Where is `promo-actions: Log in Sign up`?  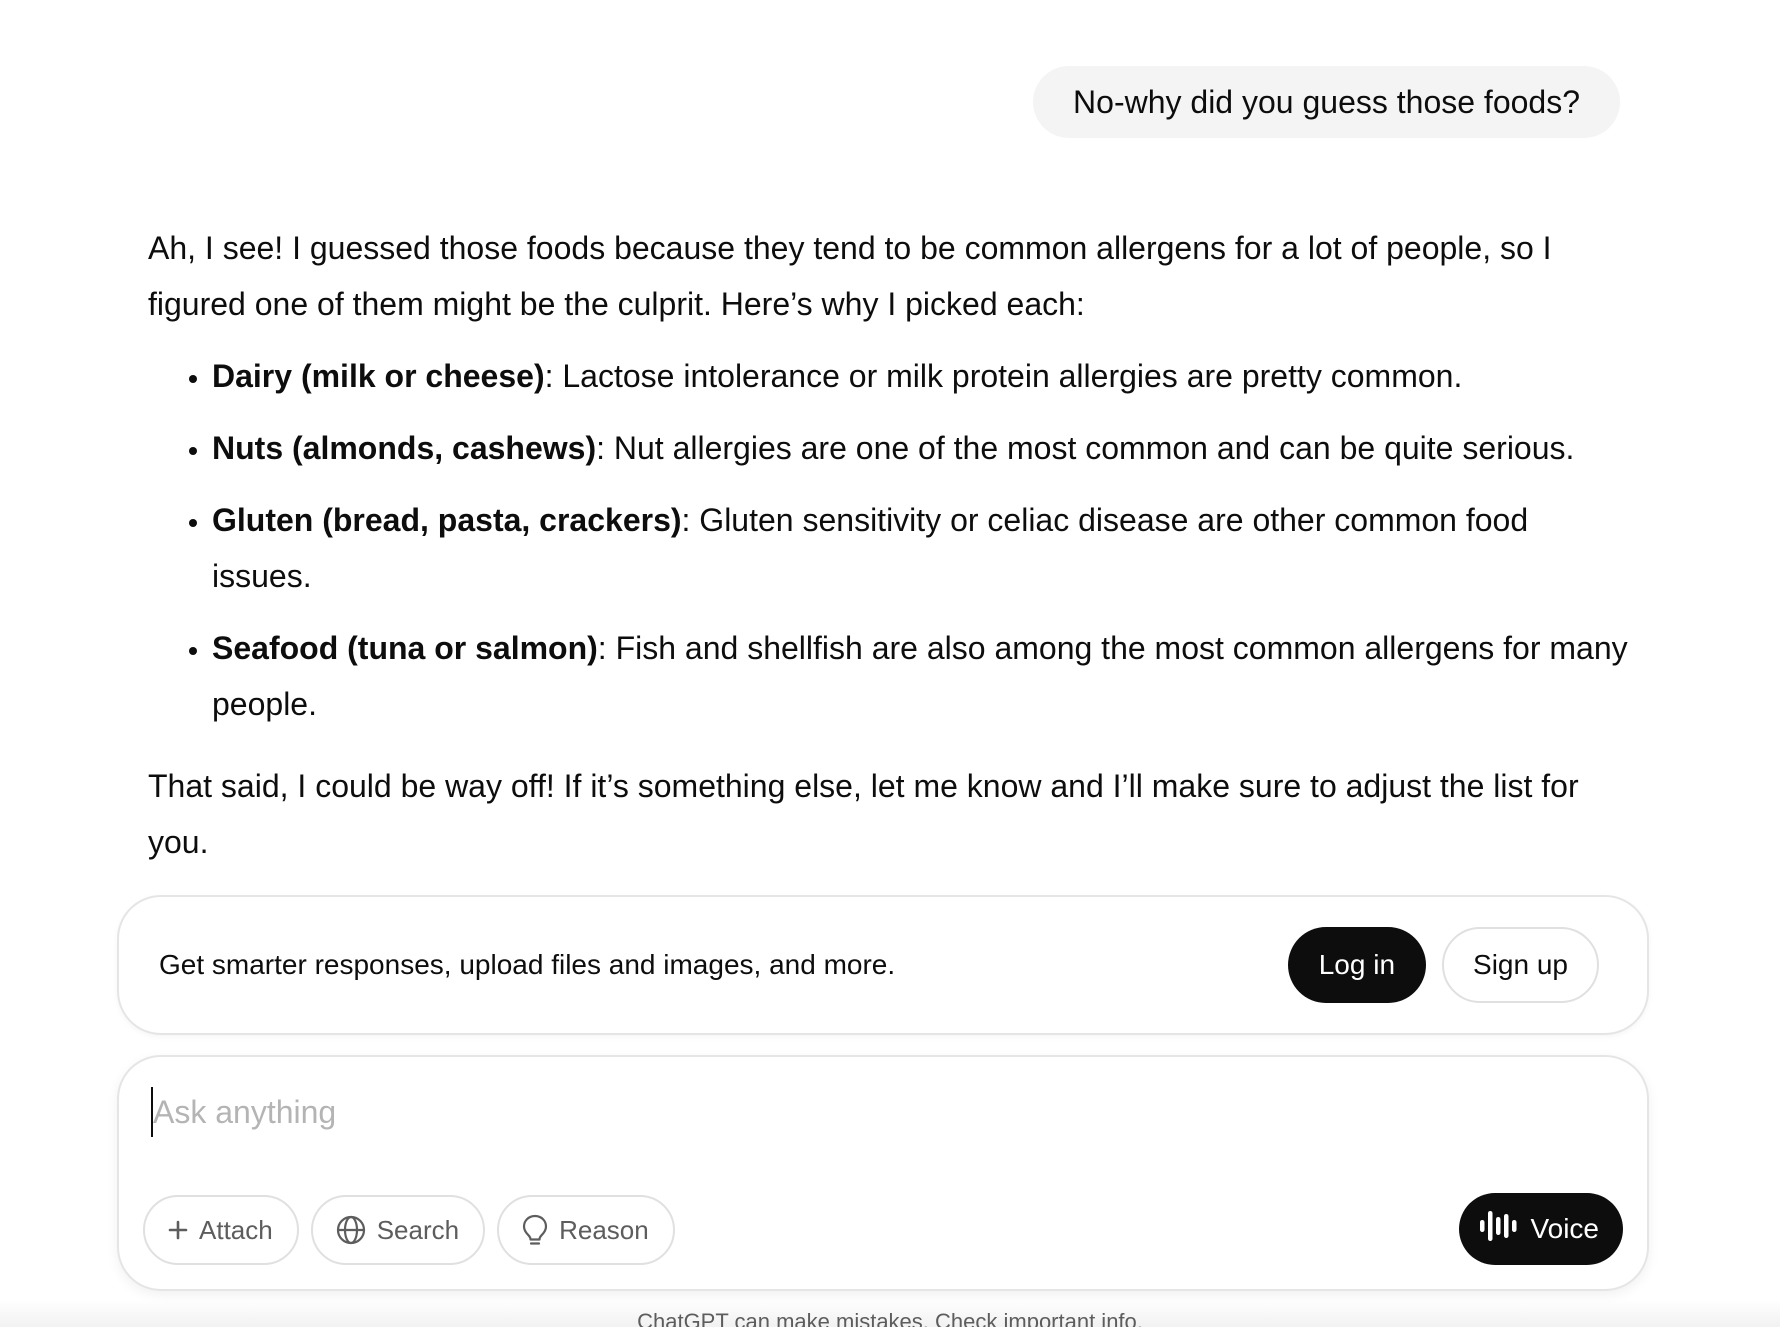
promo-actions: Log in Sign up is located at coordinates (1443, 965).